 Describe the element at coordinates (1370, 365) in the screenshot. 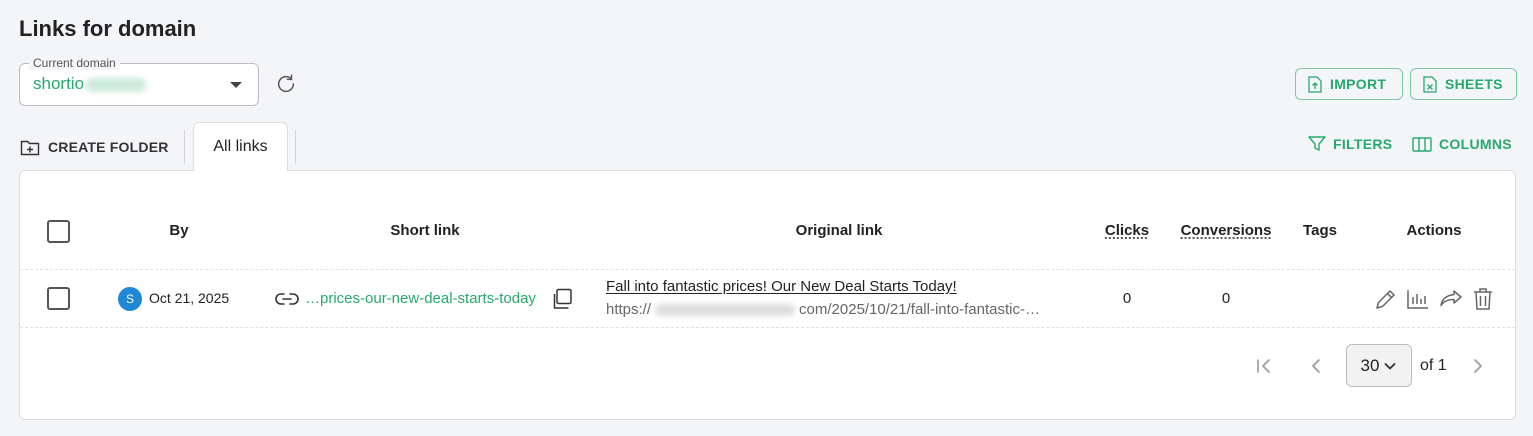

I see `rows-per-page-value: 30` at that location.